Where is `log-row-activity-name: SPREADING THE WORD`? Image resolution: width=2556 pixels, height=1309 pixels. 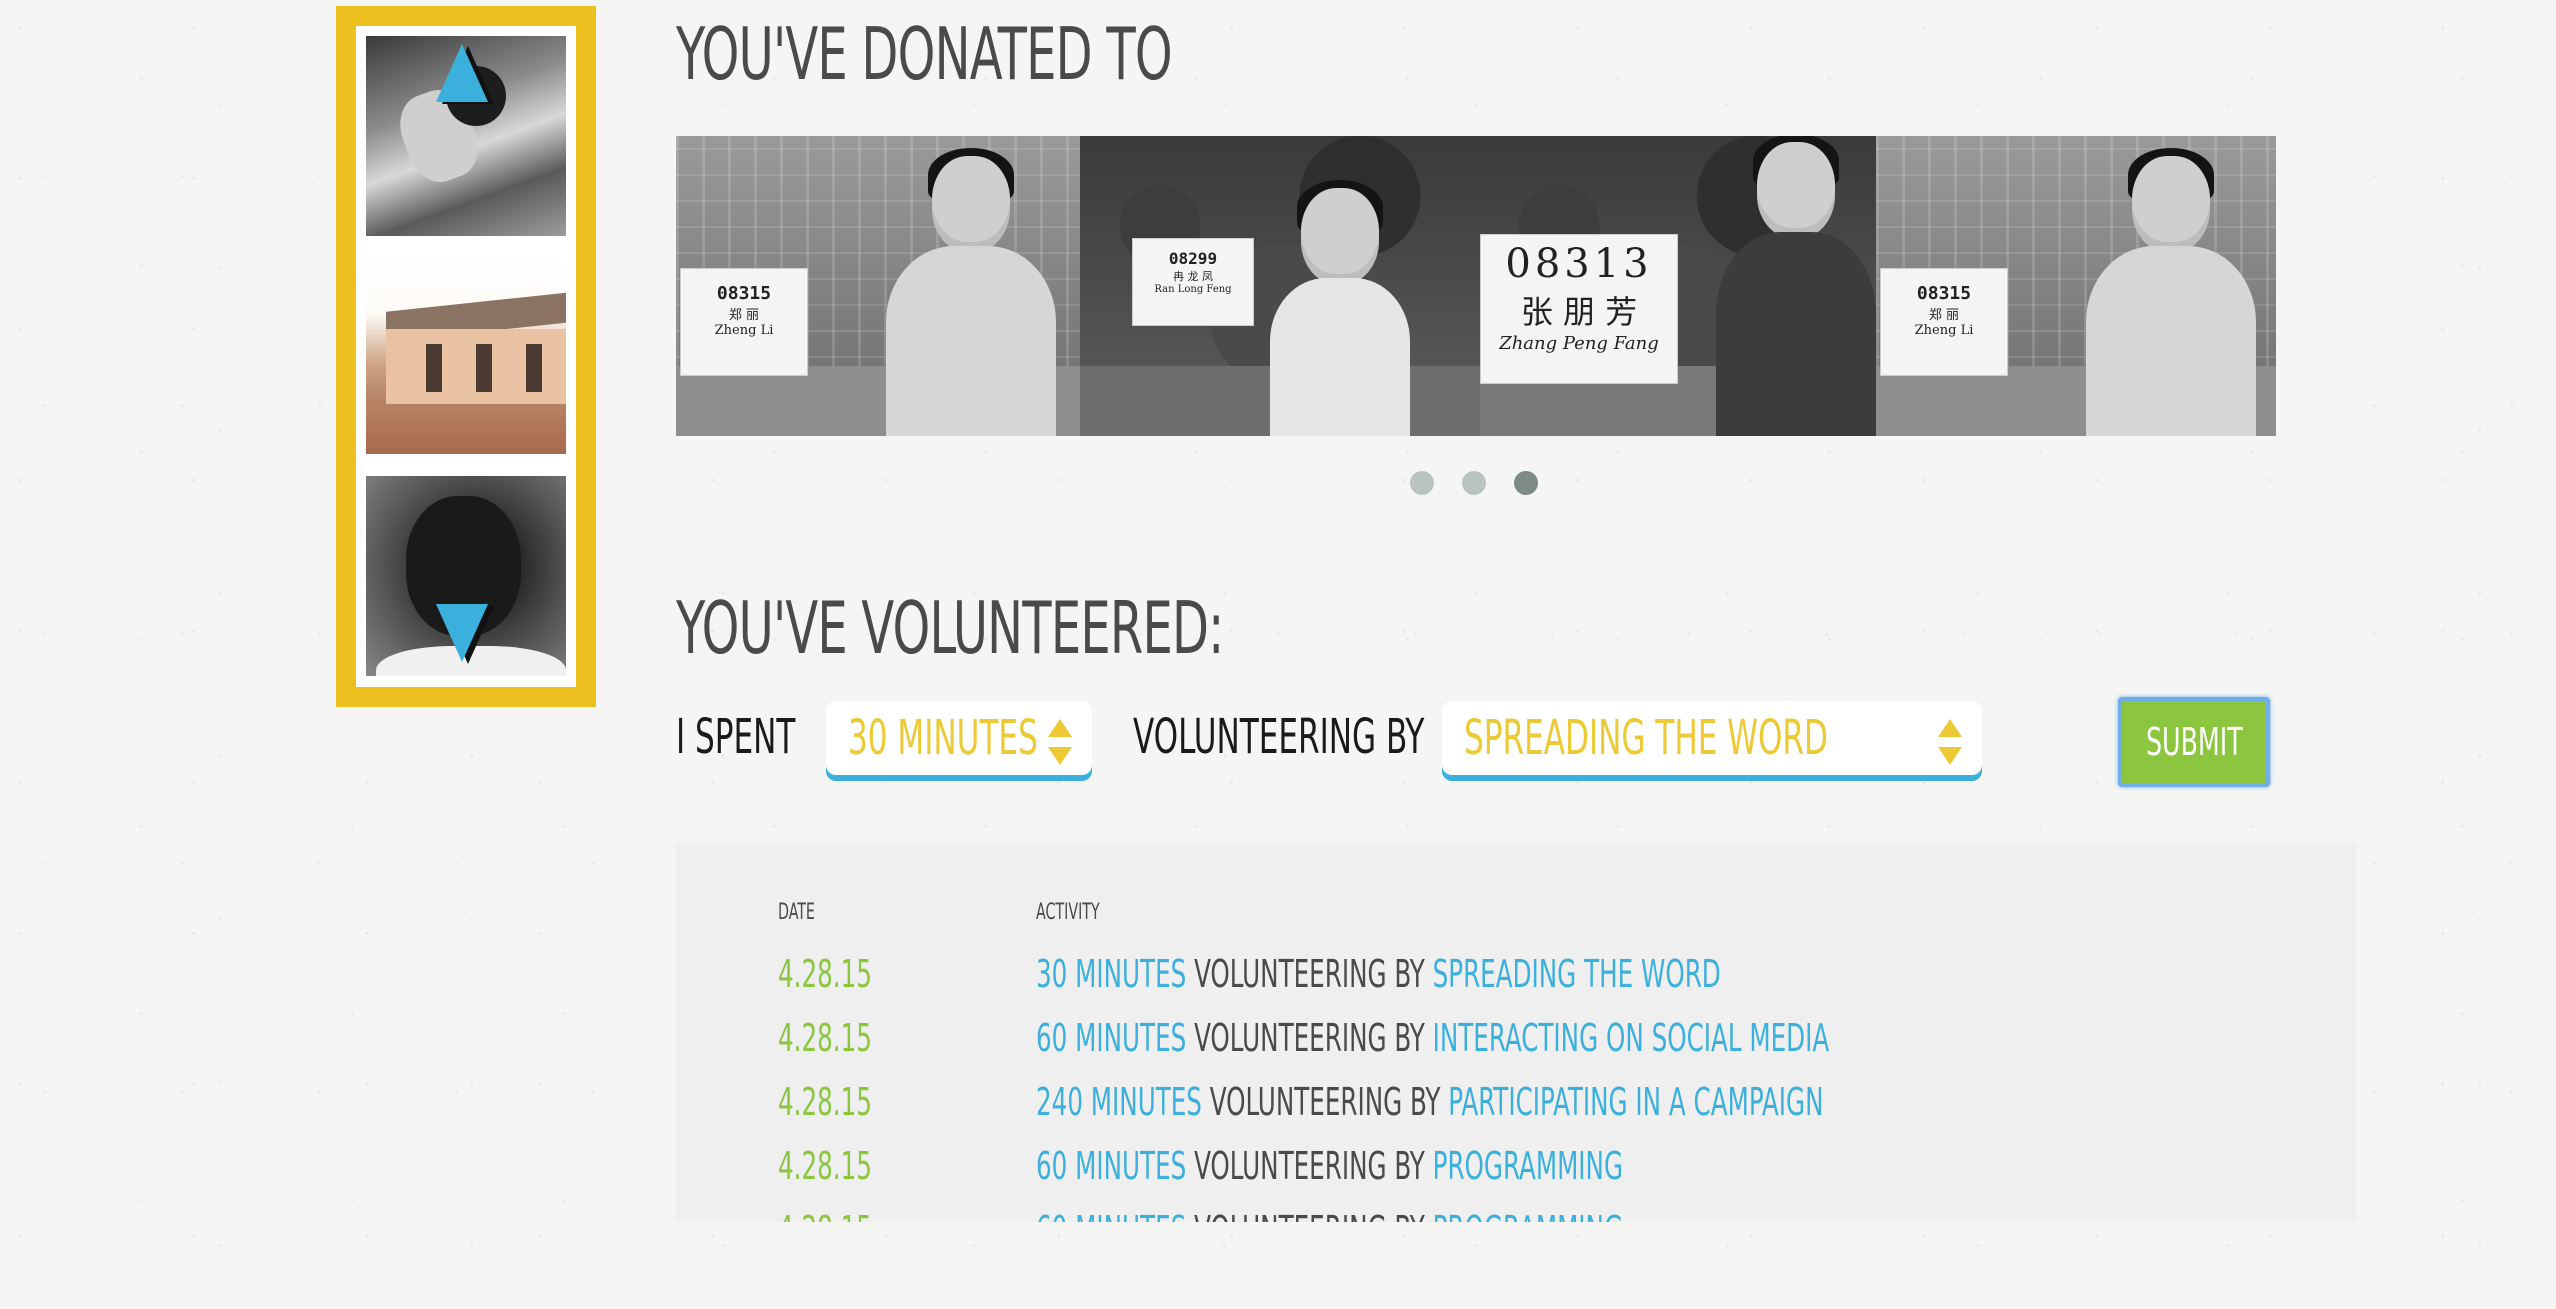 log-row-activity-name: SPREADING THE WORD is located at coordinates (1576, 974).